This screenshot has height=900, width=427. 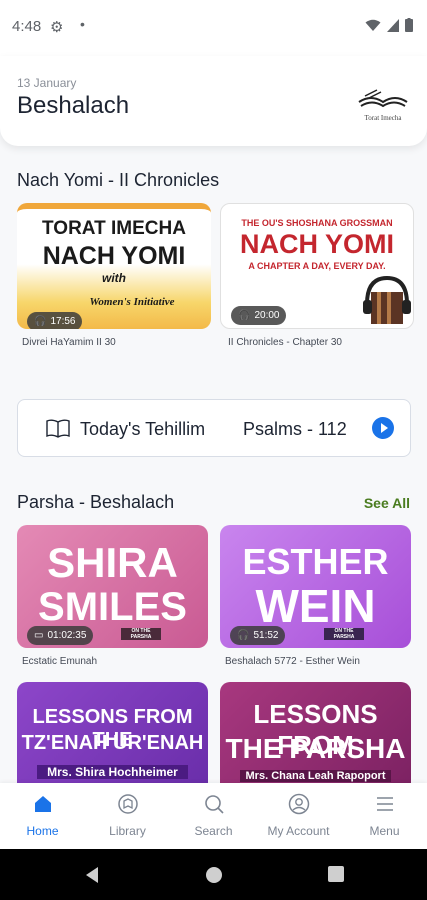 I want to click on open-book-icon, so click(x=58, y=428).